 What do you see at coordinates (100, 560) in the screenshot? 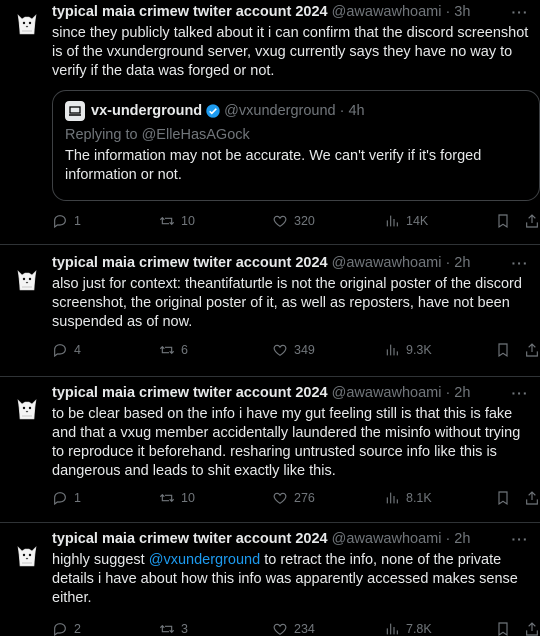
I see `tweet-text-start: highly suggest` at bounding box center [100, 560].